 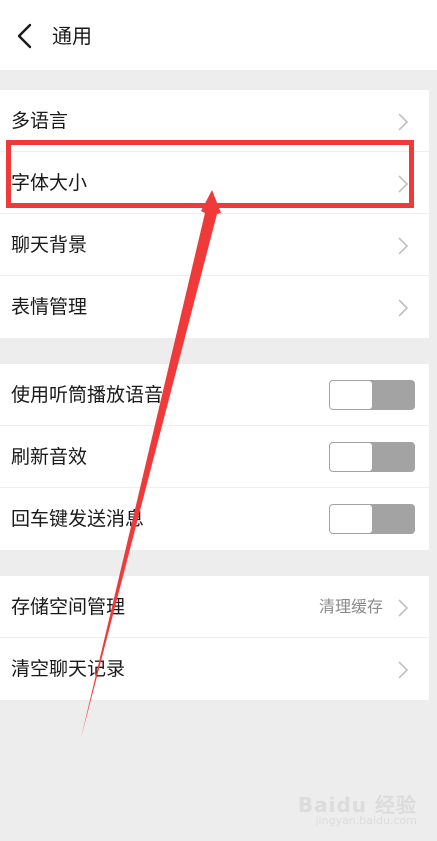 I want to click on row-refresh-sound: 刷新音效, so click(x=214, y=457).